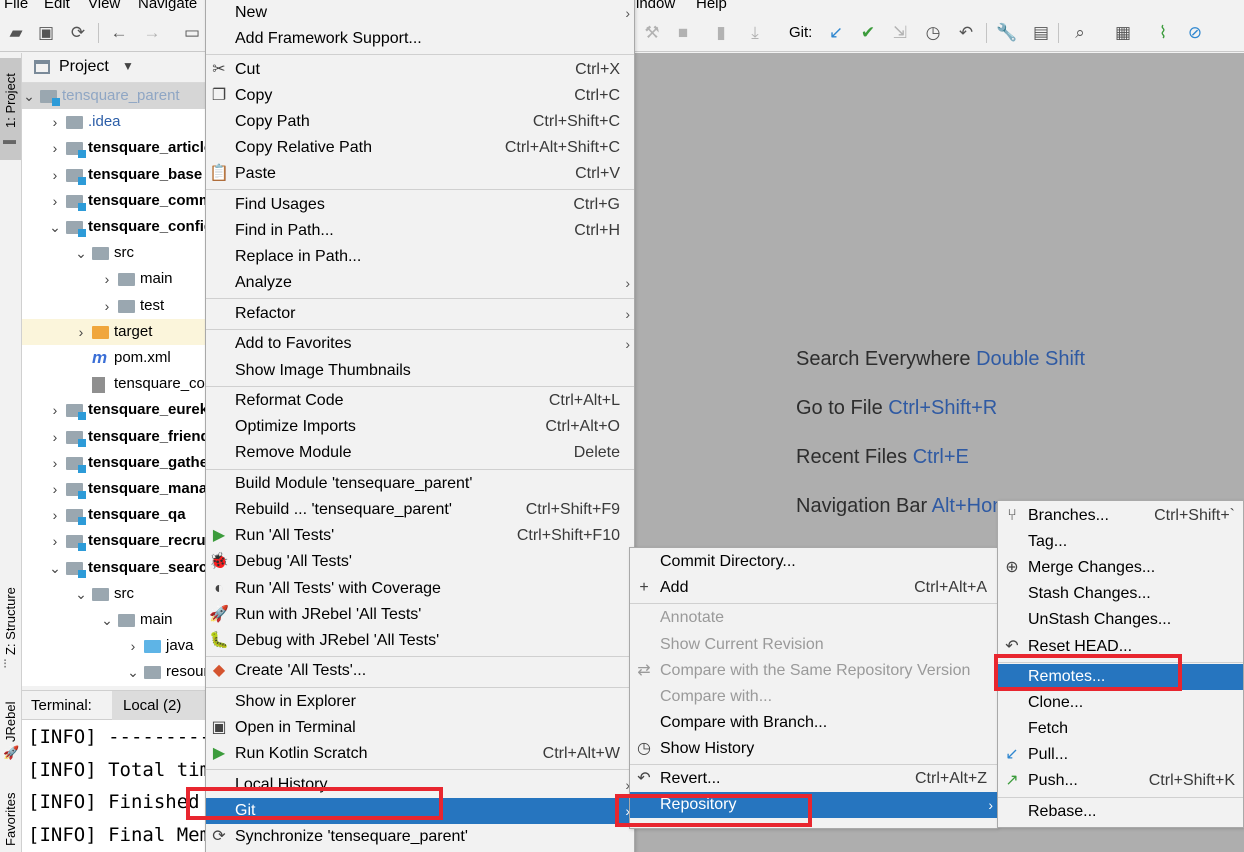 This screenshot has height=852, width=1244. Describe the element at coordinates (113, 672) in the screenshot. I see `tree-row: ⌄ resources` at that location.